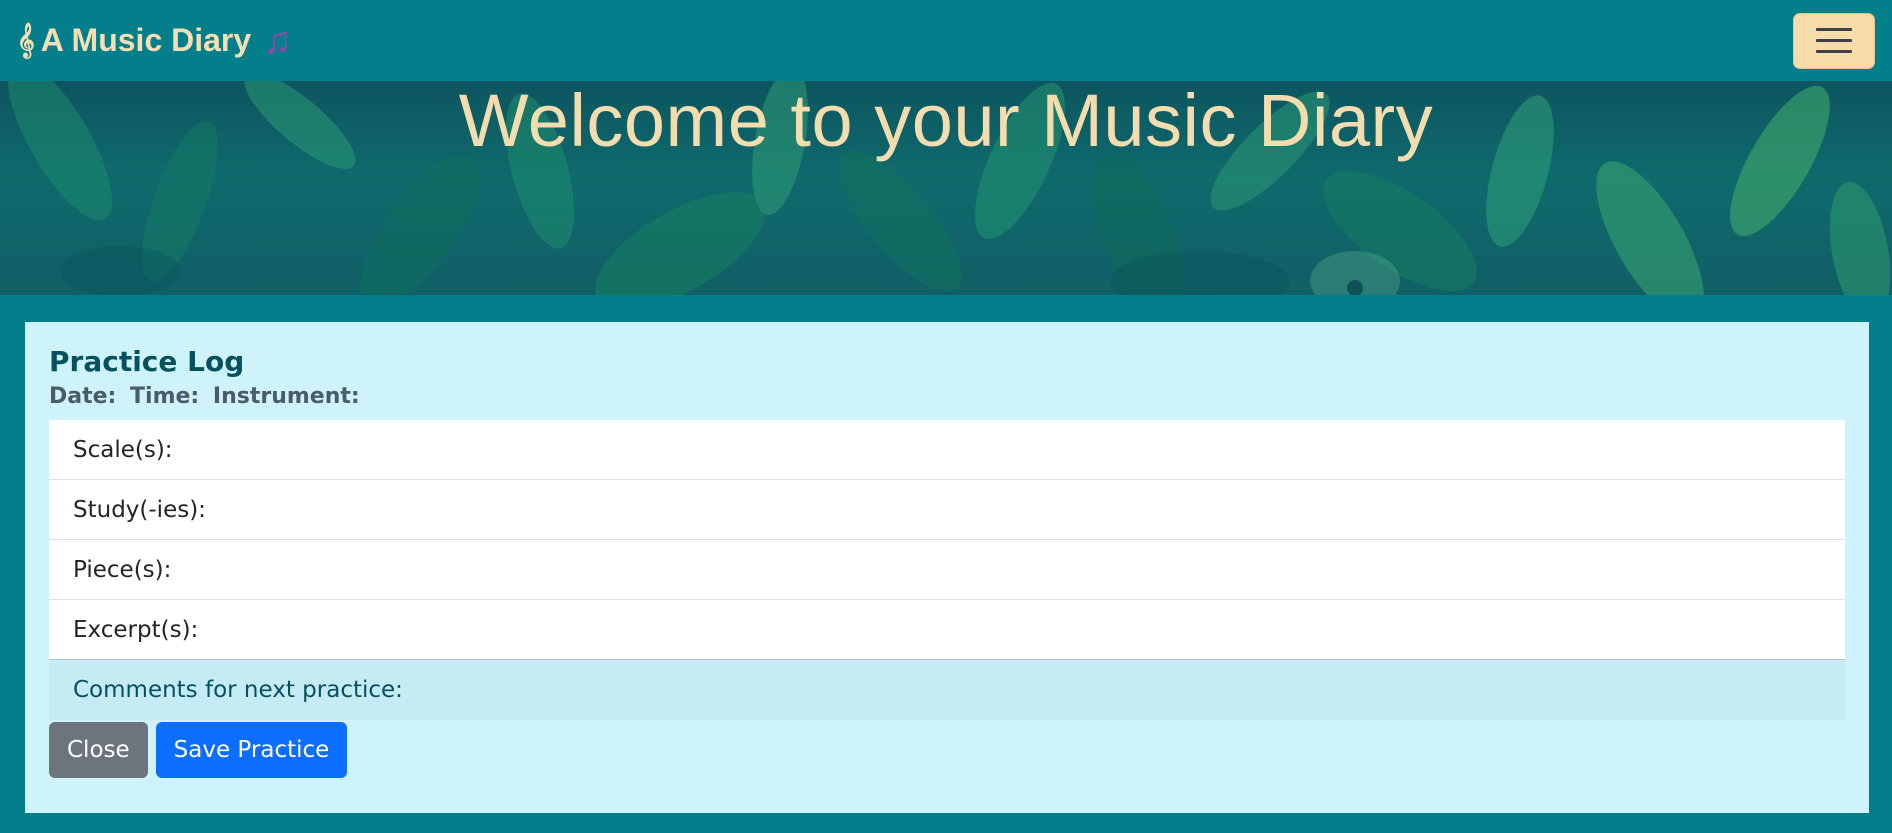  I want to click on modal-actions: Close Save Practice, so click(947, 750).